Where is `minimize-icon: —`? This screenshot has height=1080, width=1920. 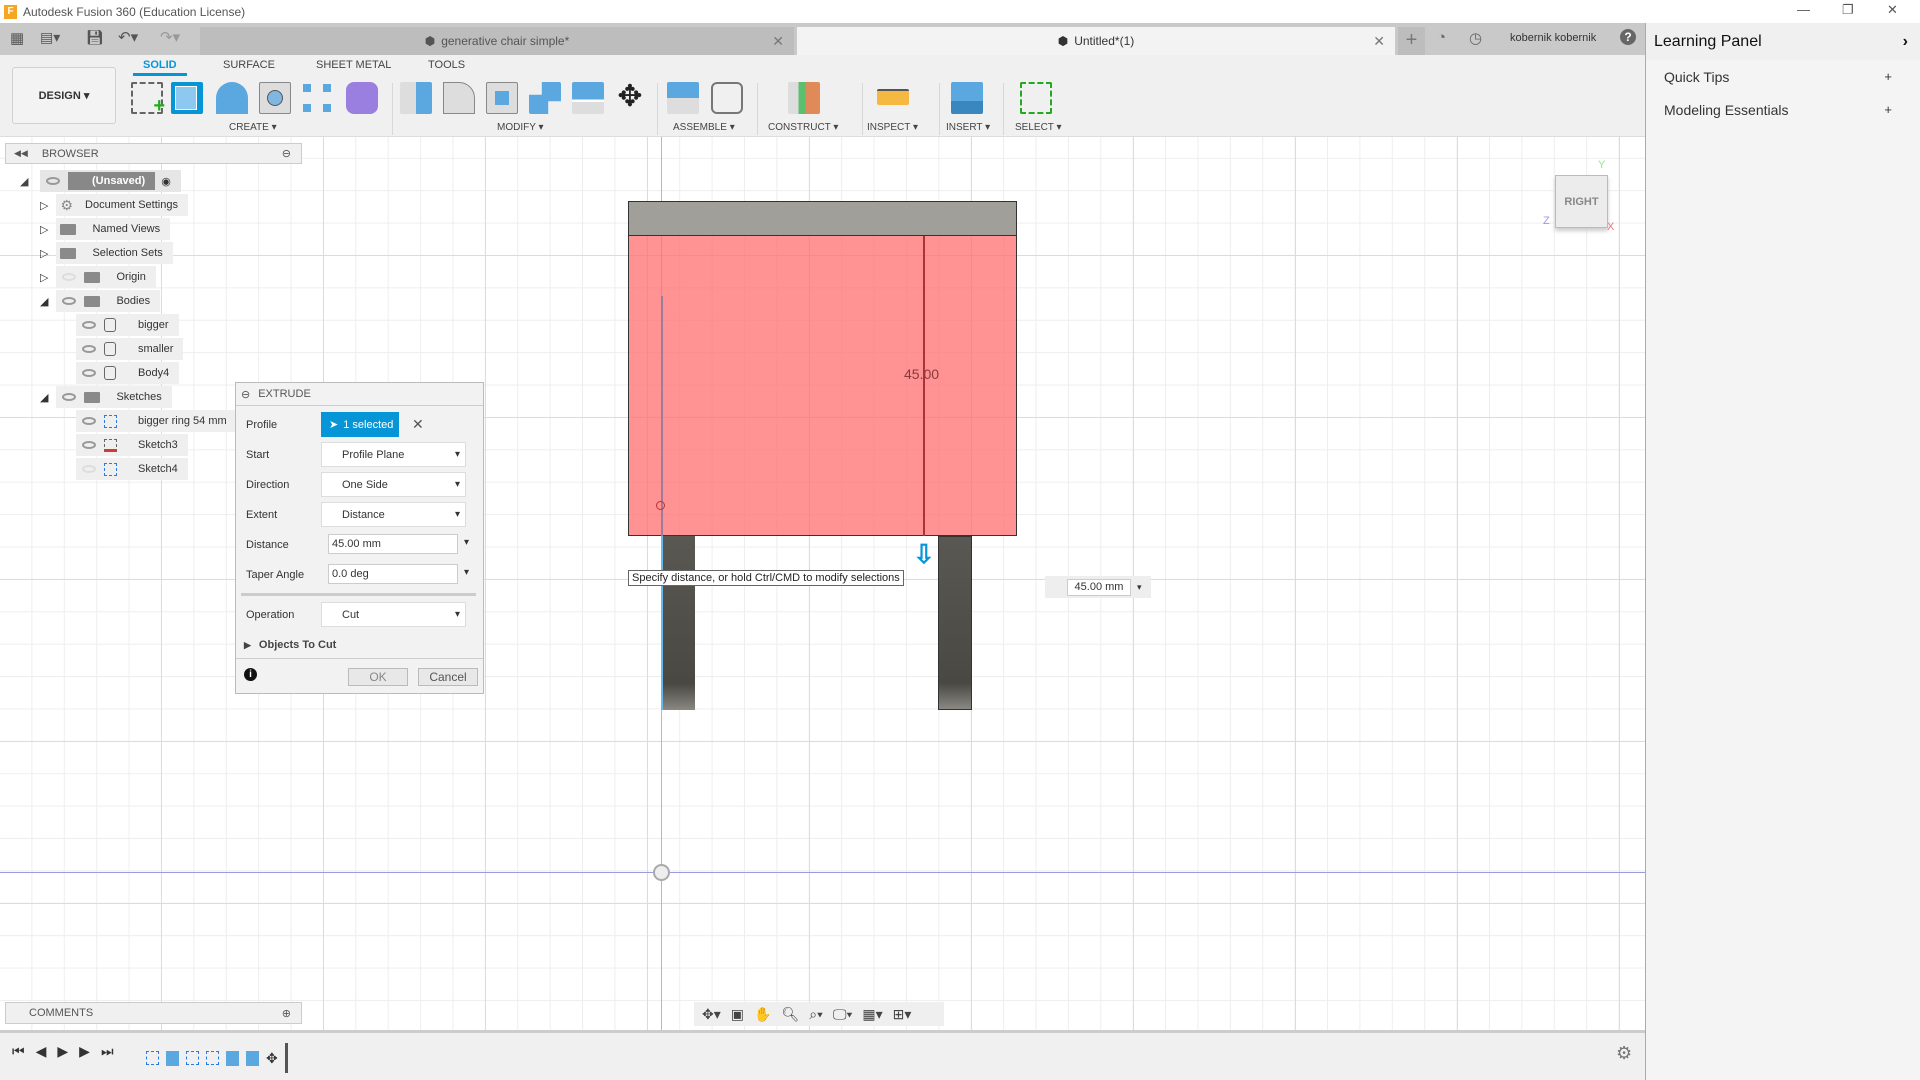
minimize-icon: — is located at coordinates (1803, 9).